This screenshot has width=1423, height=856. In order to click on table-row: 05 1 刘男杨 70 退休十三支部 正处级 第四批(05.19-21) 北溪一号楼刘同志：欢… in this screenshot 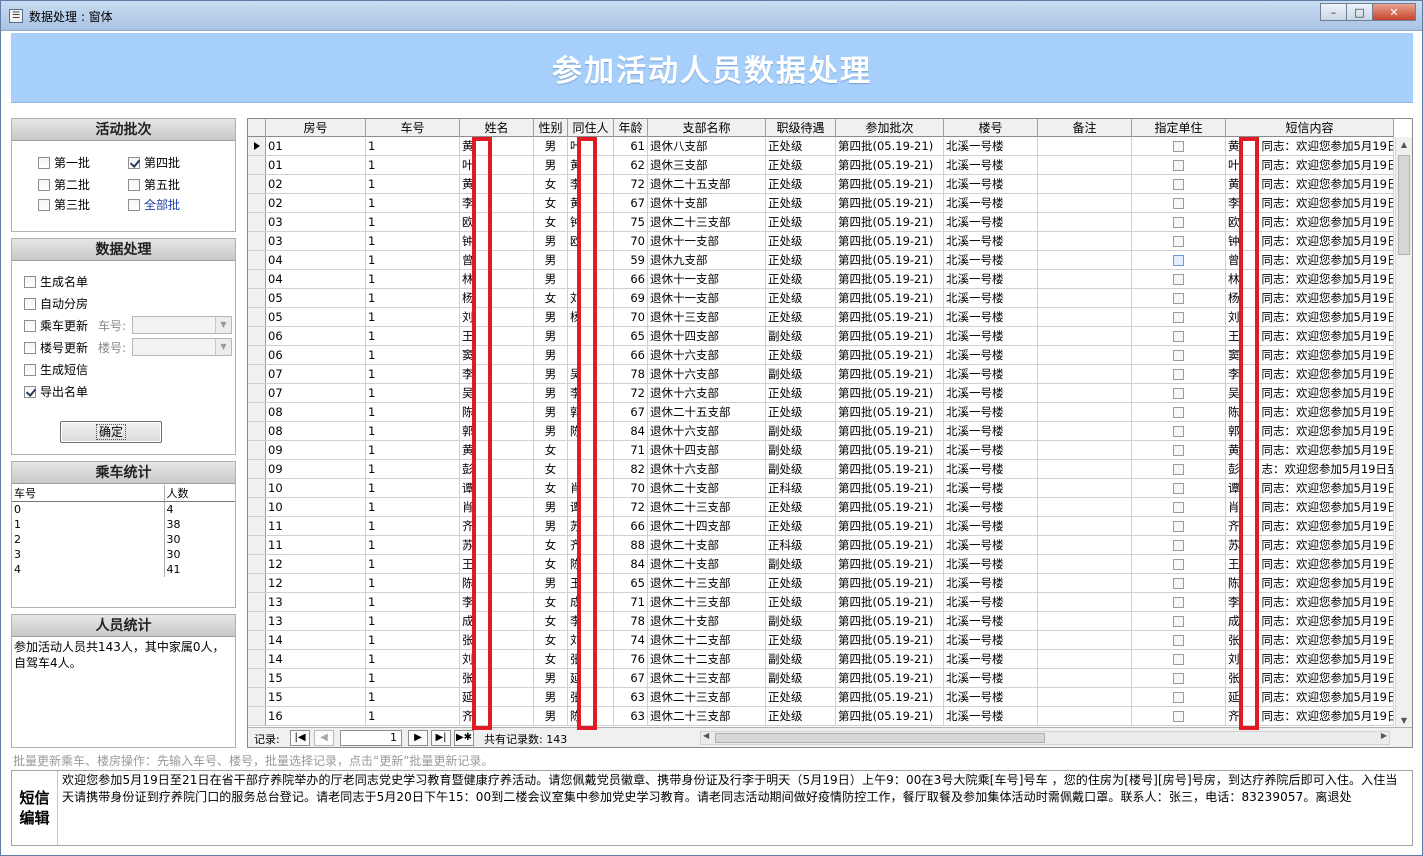, I will do `click(821, 317)`.